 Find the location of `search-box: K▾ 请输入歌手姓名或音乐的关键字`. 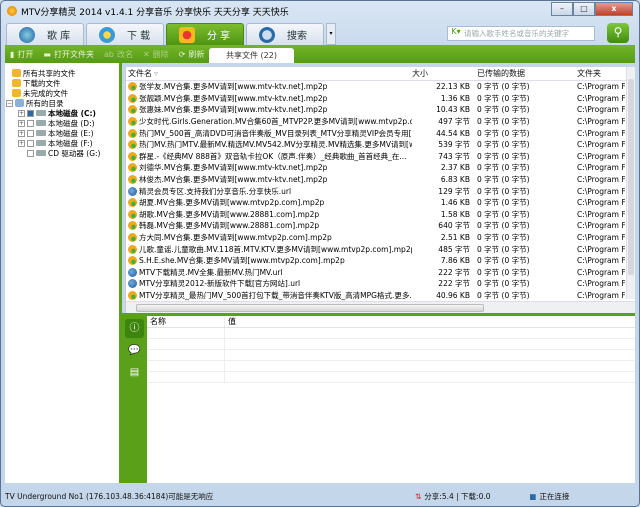

search-box: K▾ 请输入歌手姓名或音乐的关键字 is located at coordinates (521, 33).